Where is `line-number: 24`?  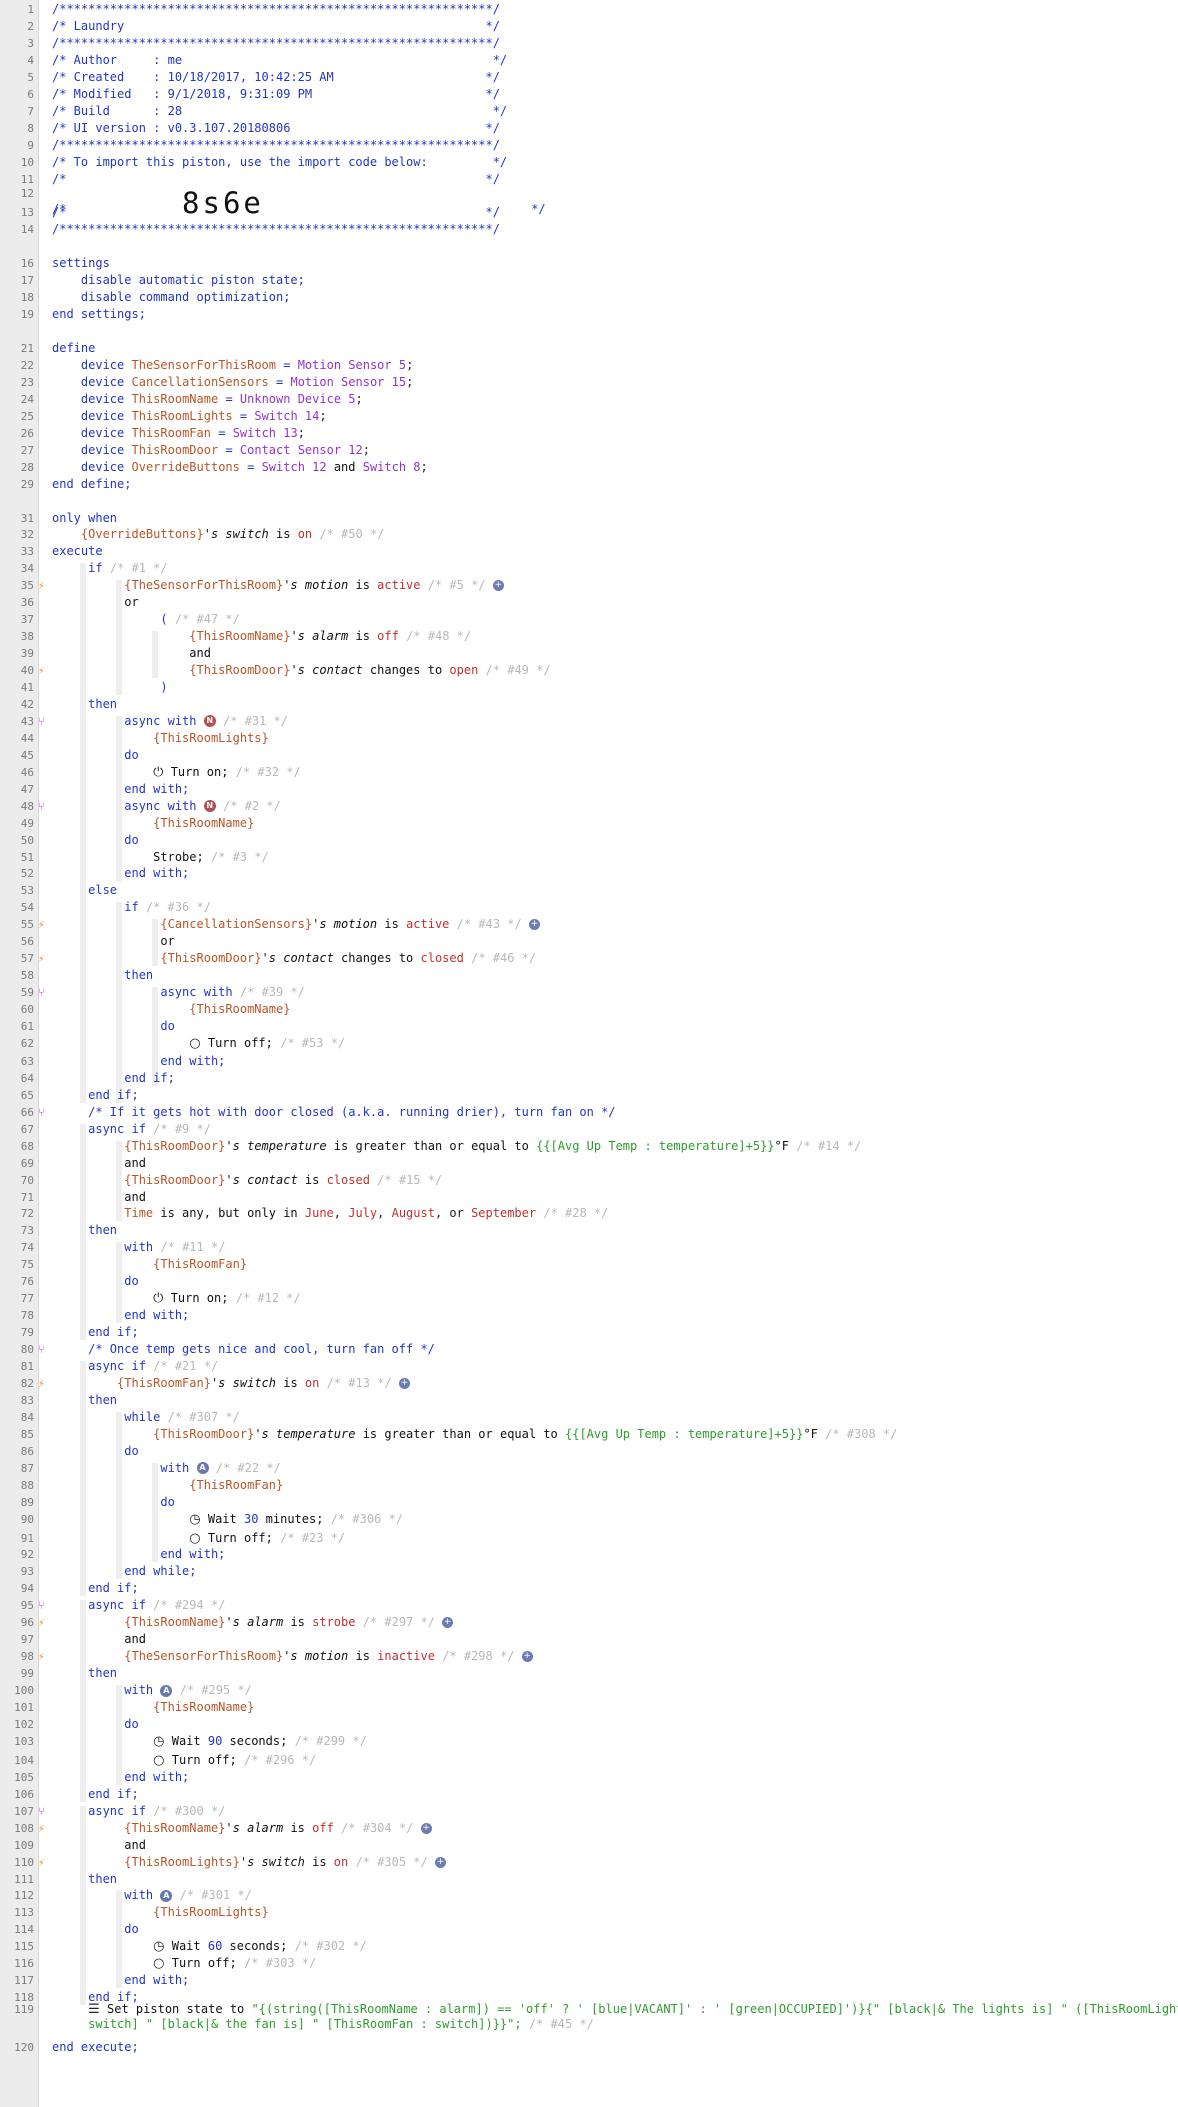 line-number: 24 is located at coordinates (17, 399).